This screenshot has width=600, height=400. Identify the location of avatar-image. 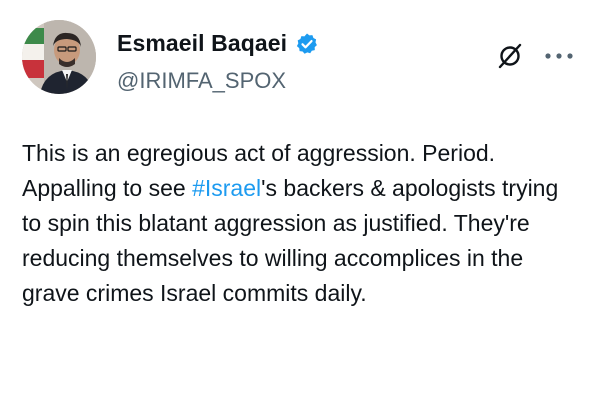
(59, 57).